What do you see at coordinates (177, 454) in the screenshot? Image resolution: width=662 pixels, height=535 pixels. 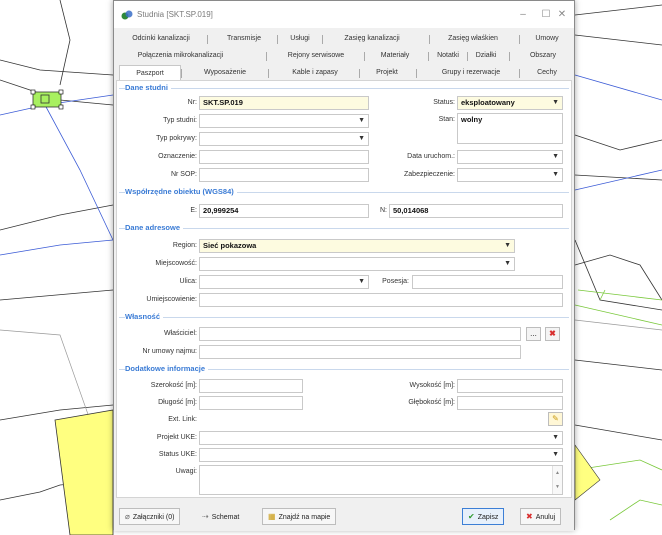 I see `status-uke-label: Status UKE:` at bounding box center [177, 454].